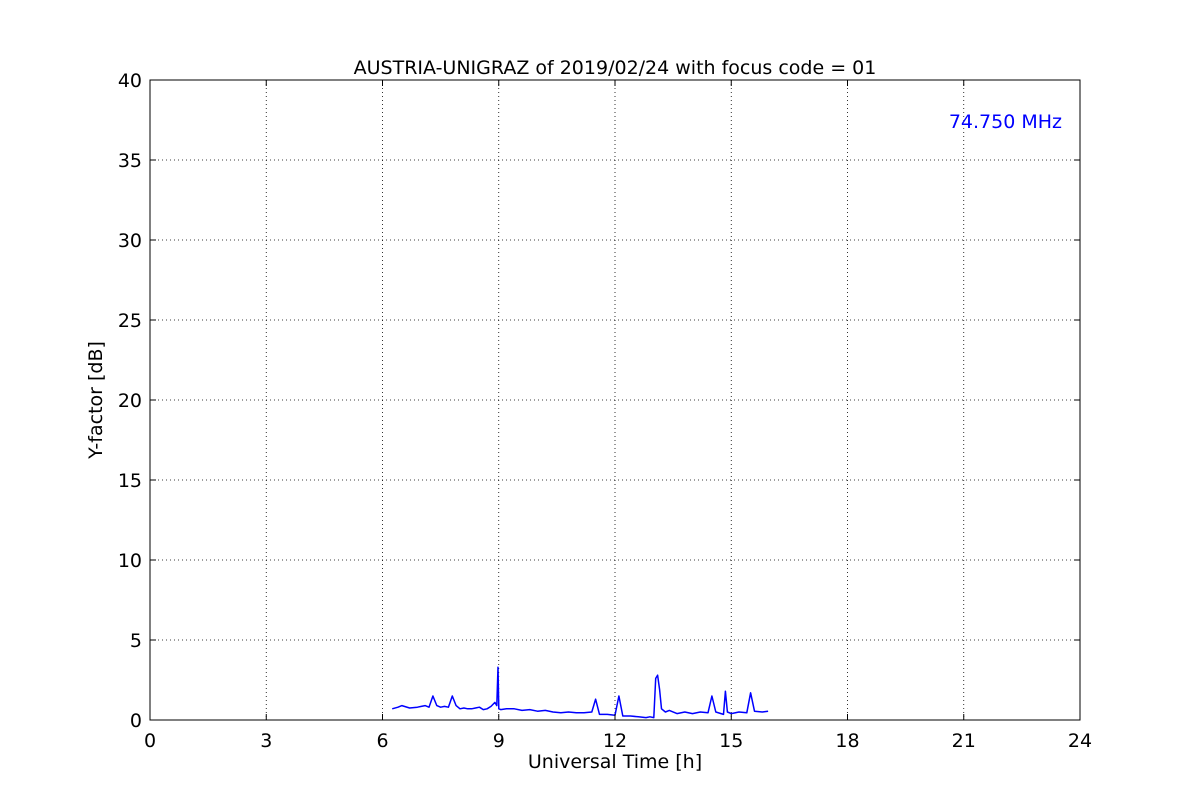 The height and width of the screenshot is (800, 1200). What do you see at coordinates (136, 721) in the screenshot?
I see `y-tick-label: 0` at bounding box center [136, 721].